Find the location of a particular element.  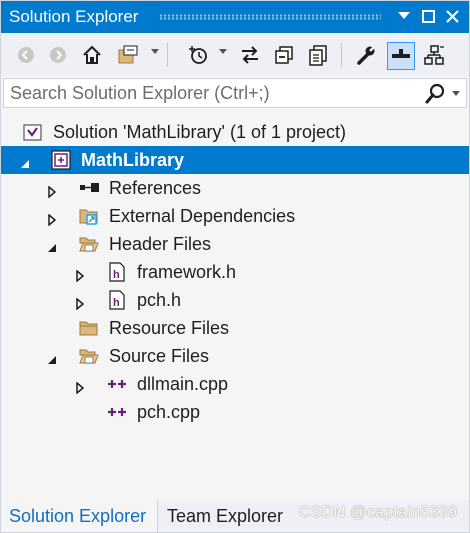

tree-item-framework-h: h framework.h is located at coordinates (235, 272).